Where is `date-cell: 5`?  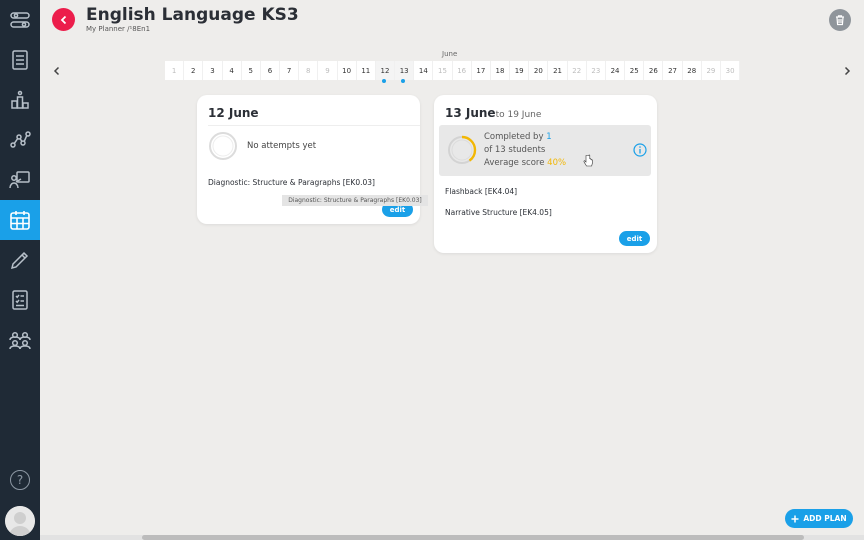 date-cell: 5 is located at coordinates (251, 70).